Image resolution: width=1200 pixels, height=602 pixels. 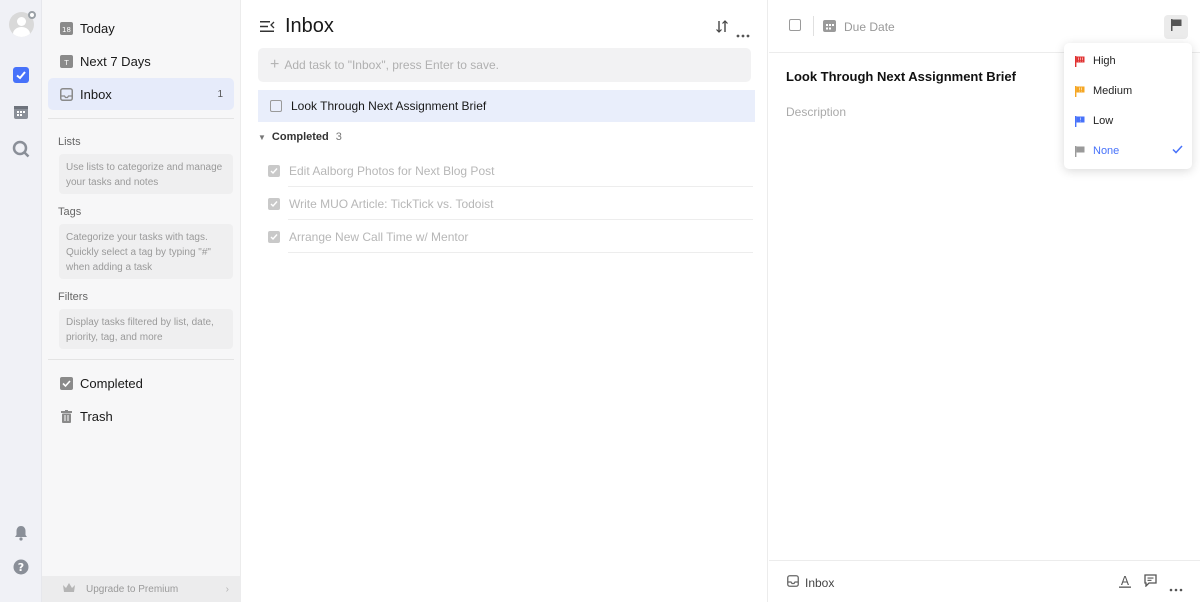 I want to click on sidebar-item-trash: Trash, so click(x=141, y=416).